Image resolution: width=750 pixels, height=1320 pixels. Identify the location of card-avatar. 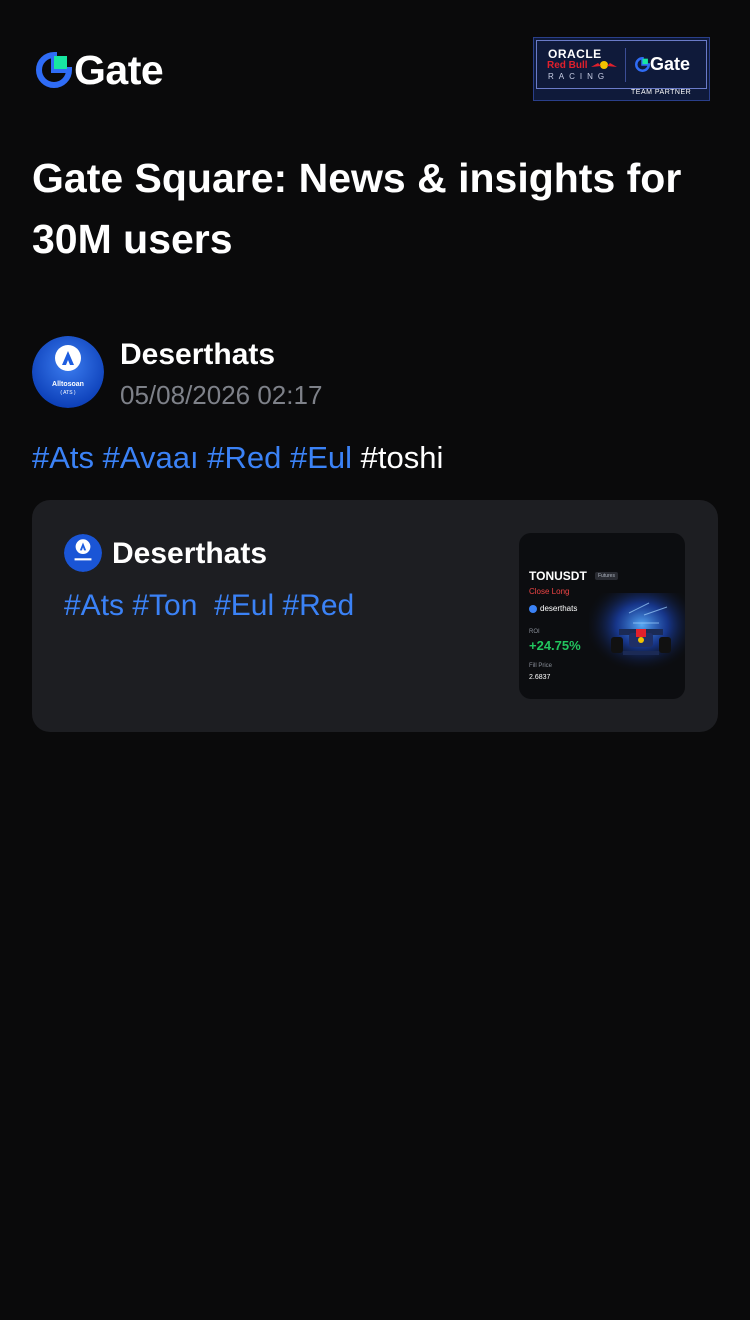
(83, 553).